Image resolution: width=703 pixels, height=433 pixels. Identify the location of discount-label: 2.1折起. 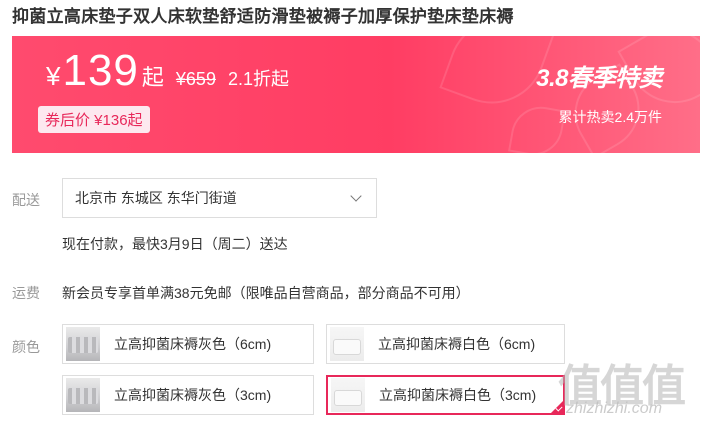
(258, 79).